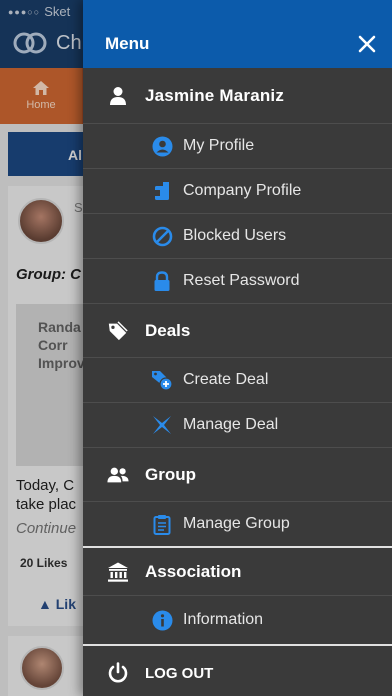  Describe the element at coordinates (223, 619) in the screenshot. I see `menu-item-label: Information` at that location.